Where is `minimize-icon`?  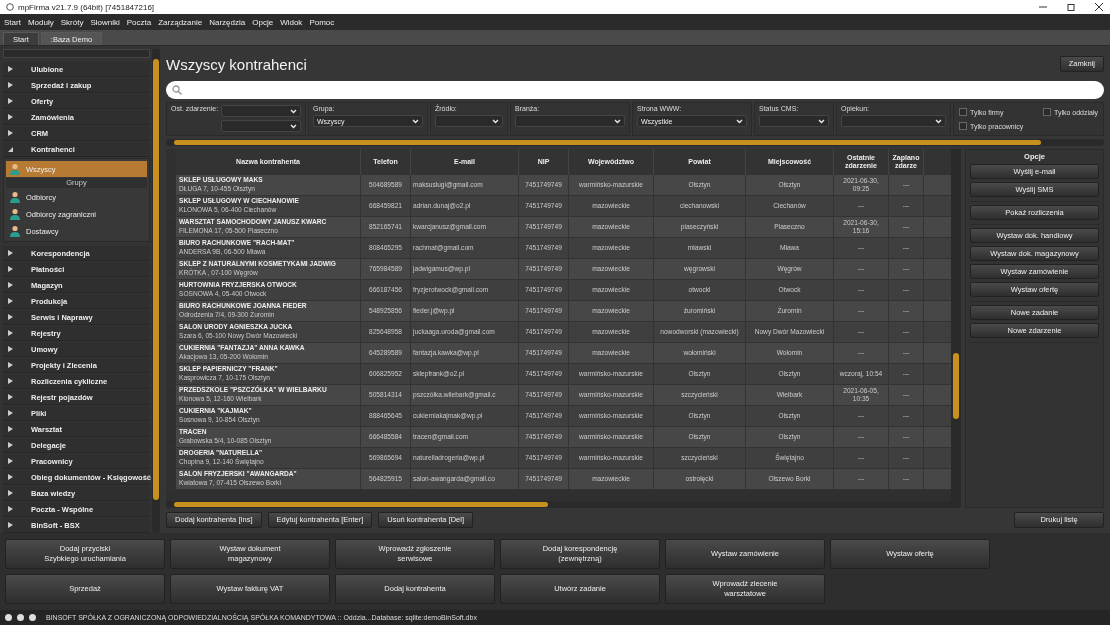 minimize-icon is located at coordinates (1043, 7).